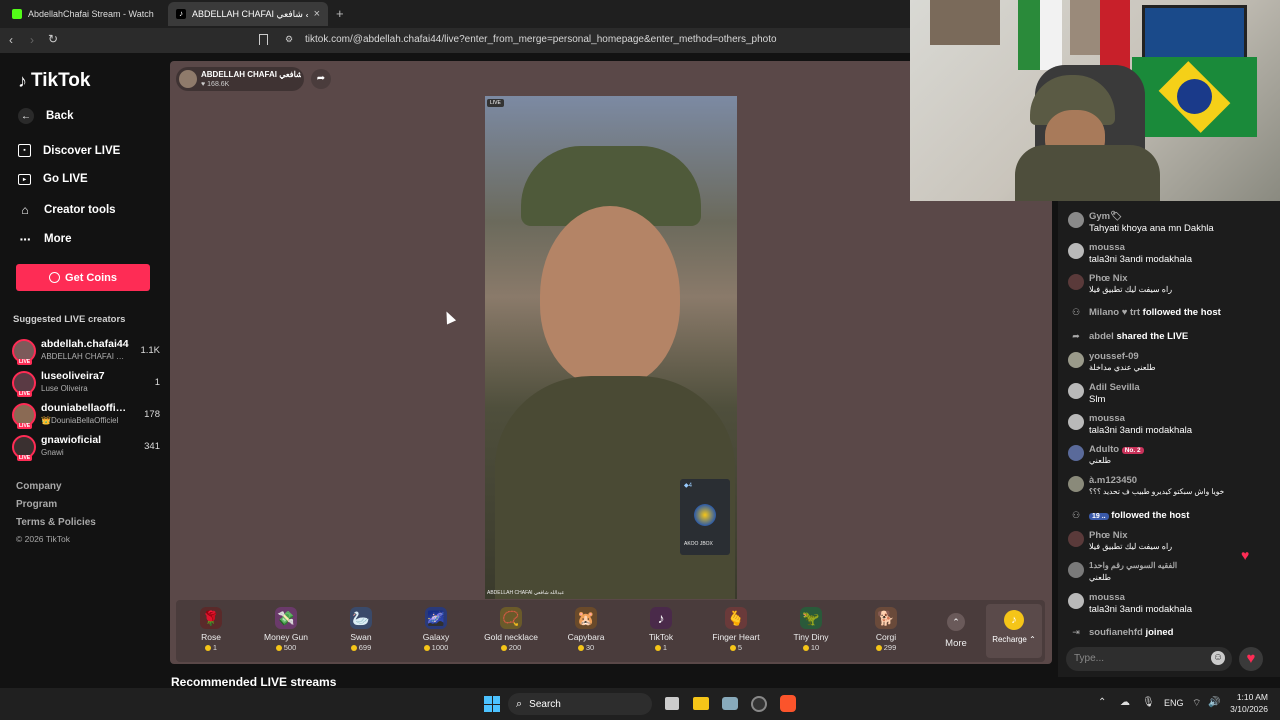  What do you see at coordinates (1157, 491) in the screenshot?
I see `chat-text: خويا واش سبكتو كيديرو طبيب ف تحديد ؟؟؟` at bounding box center [1157, 491].